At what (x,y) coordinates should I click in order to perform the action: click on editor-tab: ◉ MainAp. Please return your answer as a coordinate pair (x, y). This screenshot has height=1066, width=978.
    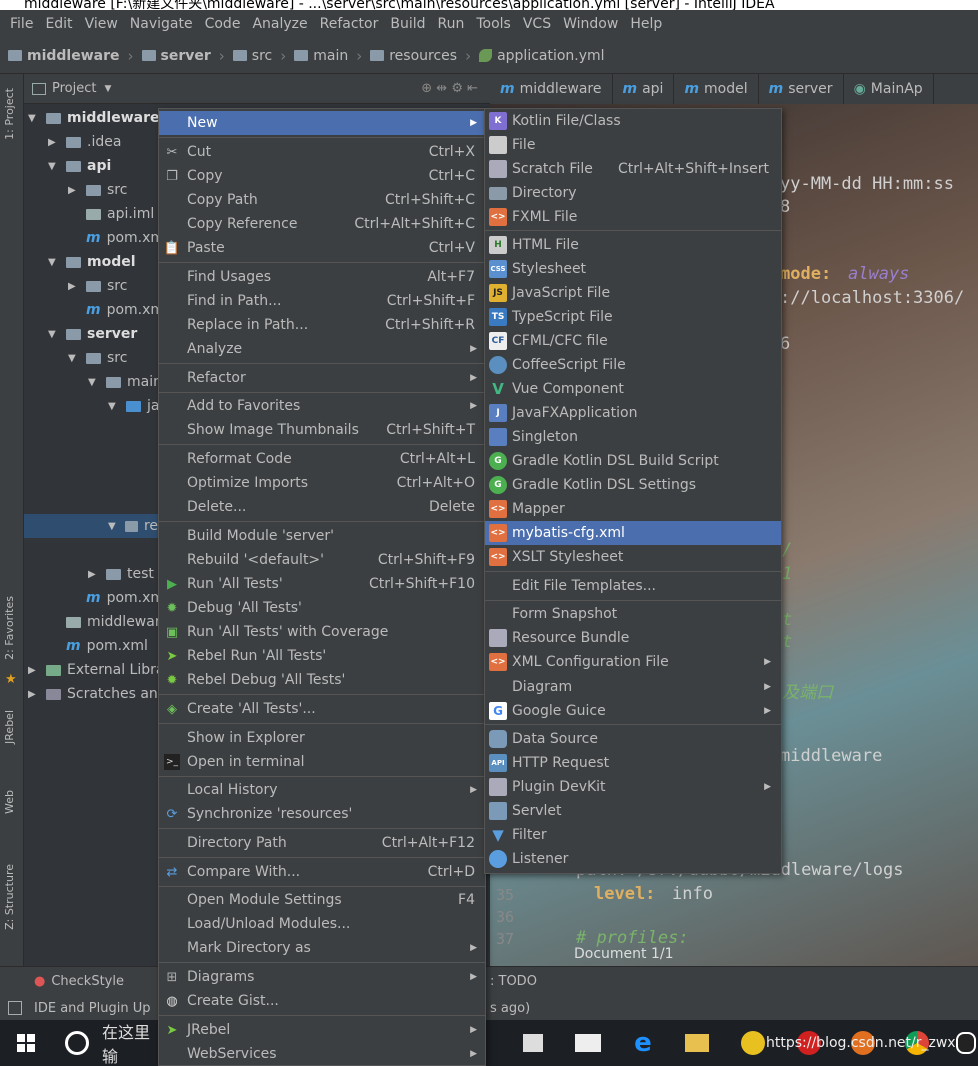
    Looking at the image, I should click on (889, 89).